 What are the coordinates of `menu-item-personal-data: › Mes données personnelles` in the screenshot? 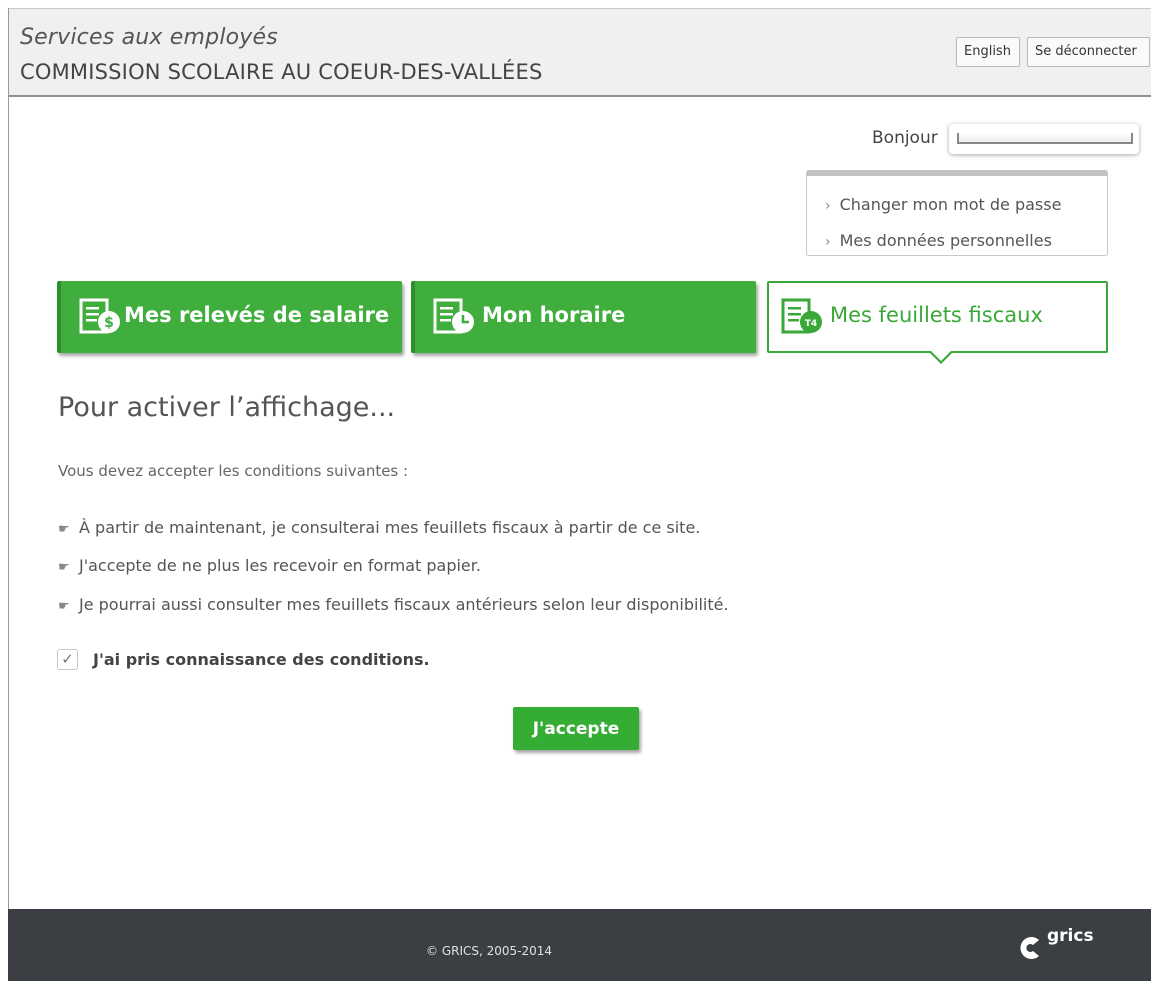 It's located at (938, 240).